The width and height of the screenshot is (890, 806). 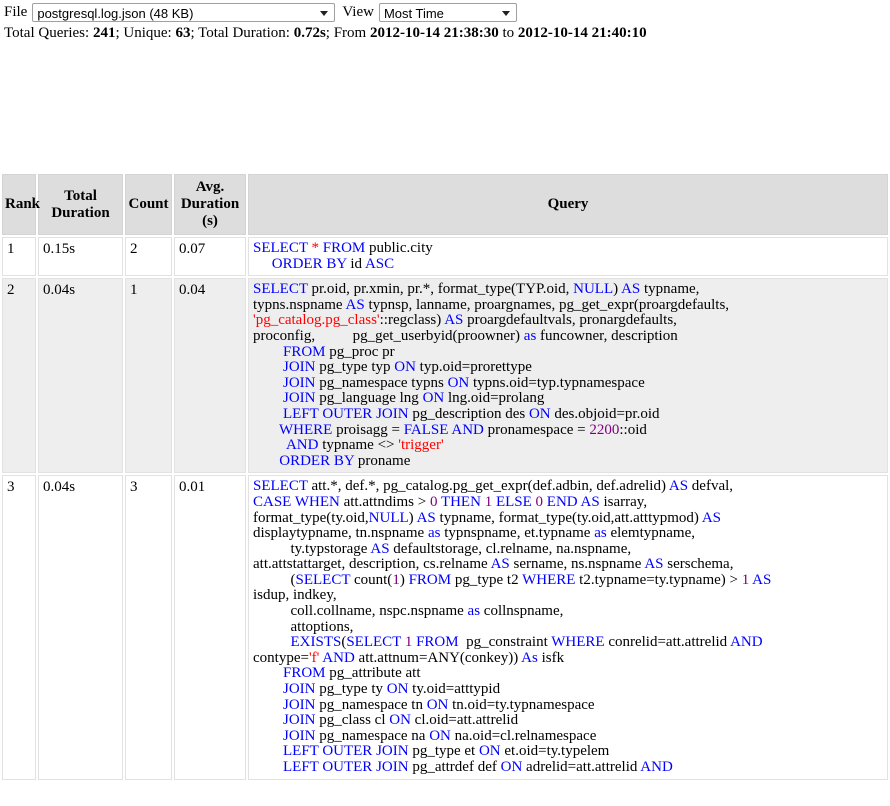 What do you see at coordinates (104, 33) in the screenshot?
I see `total-queries-value: 241` at bounding box center [104, 33].